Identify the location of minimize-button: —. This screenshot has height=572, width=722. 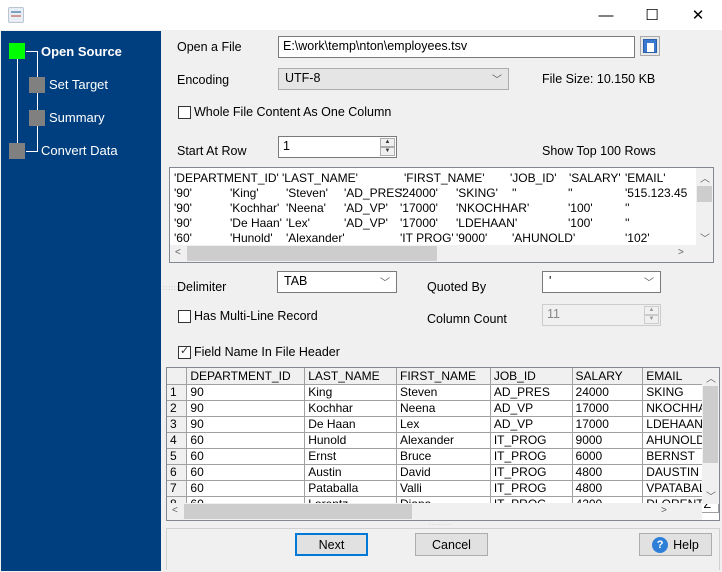
(606, 15).